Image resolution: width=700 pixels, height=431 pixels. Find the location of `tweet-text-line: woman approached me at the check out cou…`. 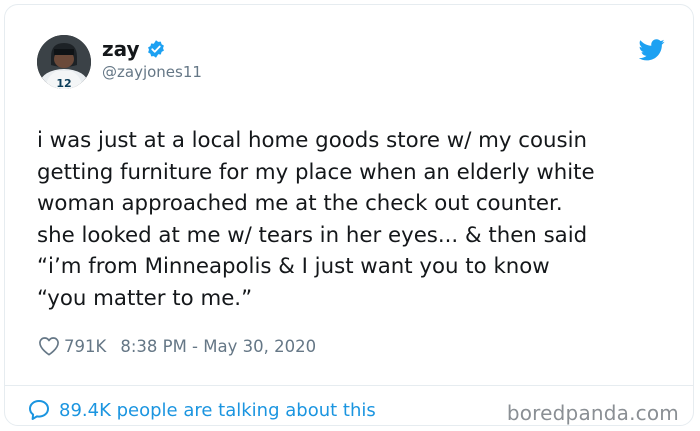

tweet-text-line: woman approached me at the check out cou… is located at coordinates (300, 203).